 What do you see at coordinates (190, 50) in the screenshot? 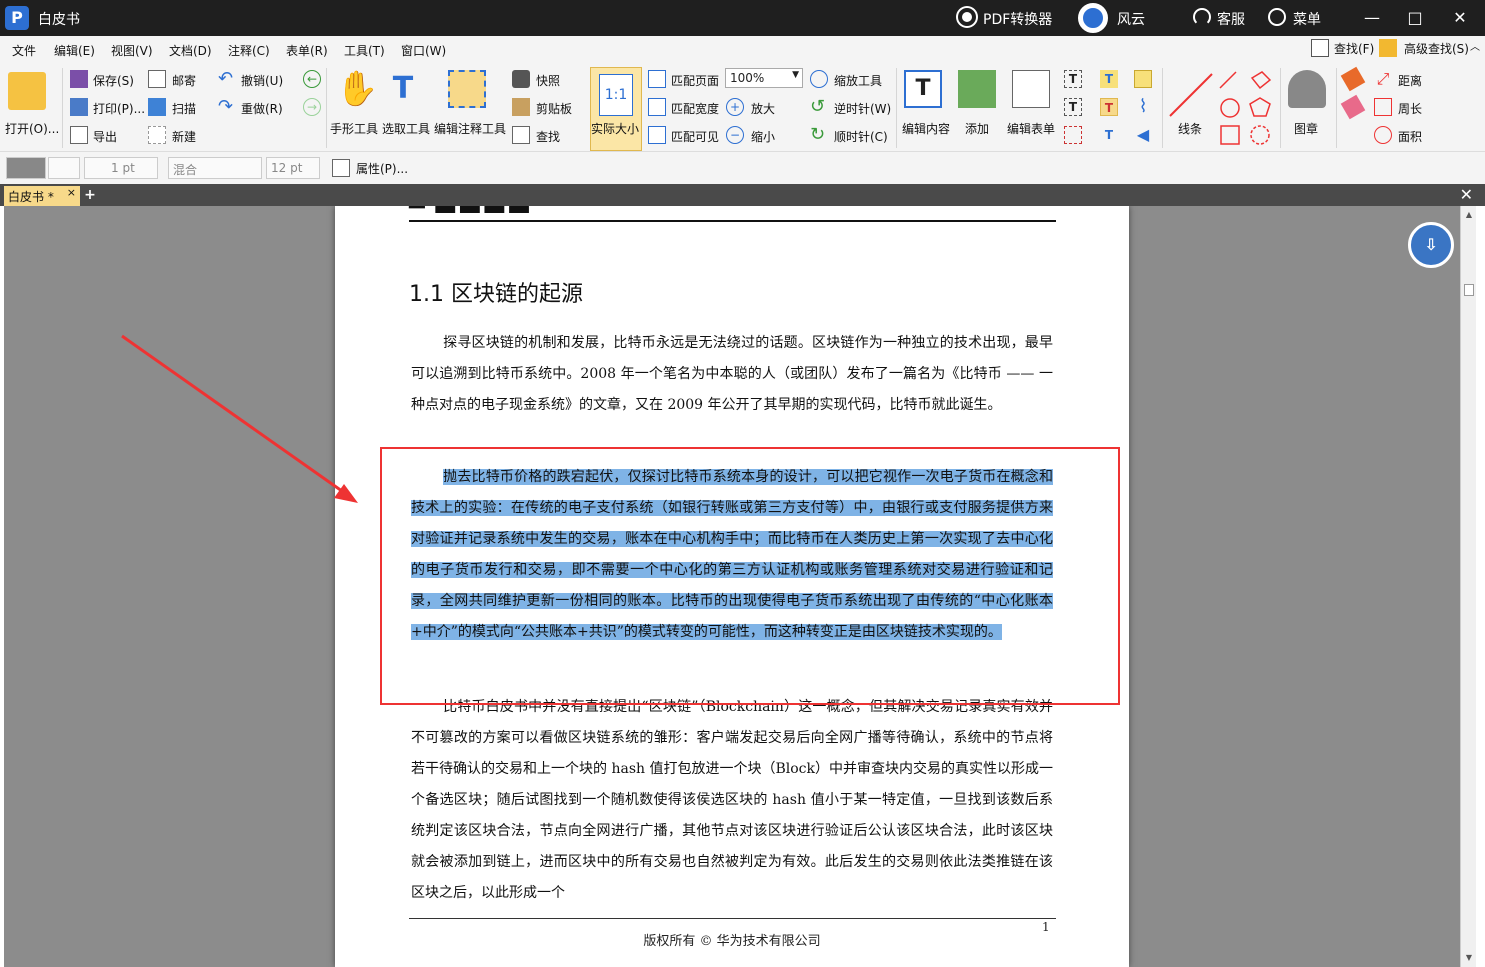
I see `menu-document: 文档(D)` at bounding box center [190, 50].